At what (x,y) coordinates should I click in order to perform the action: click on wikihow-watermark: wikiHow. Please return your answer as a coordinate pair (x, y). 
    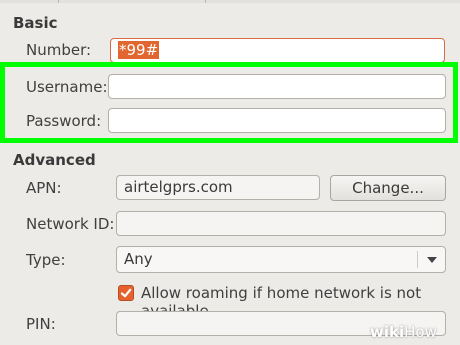
    Looking at the image, I should click on (403, 332).